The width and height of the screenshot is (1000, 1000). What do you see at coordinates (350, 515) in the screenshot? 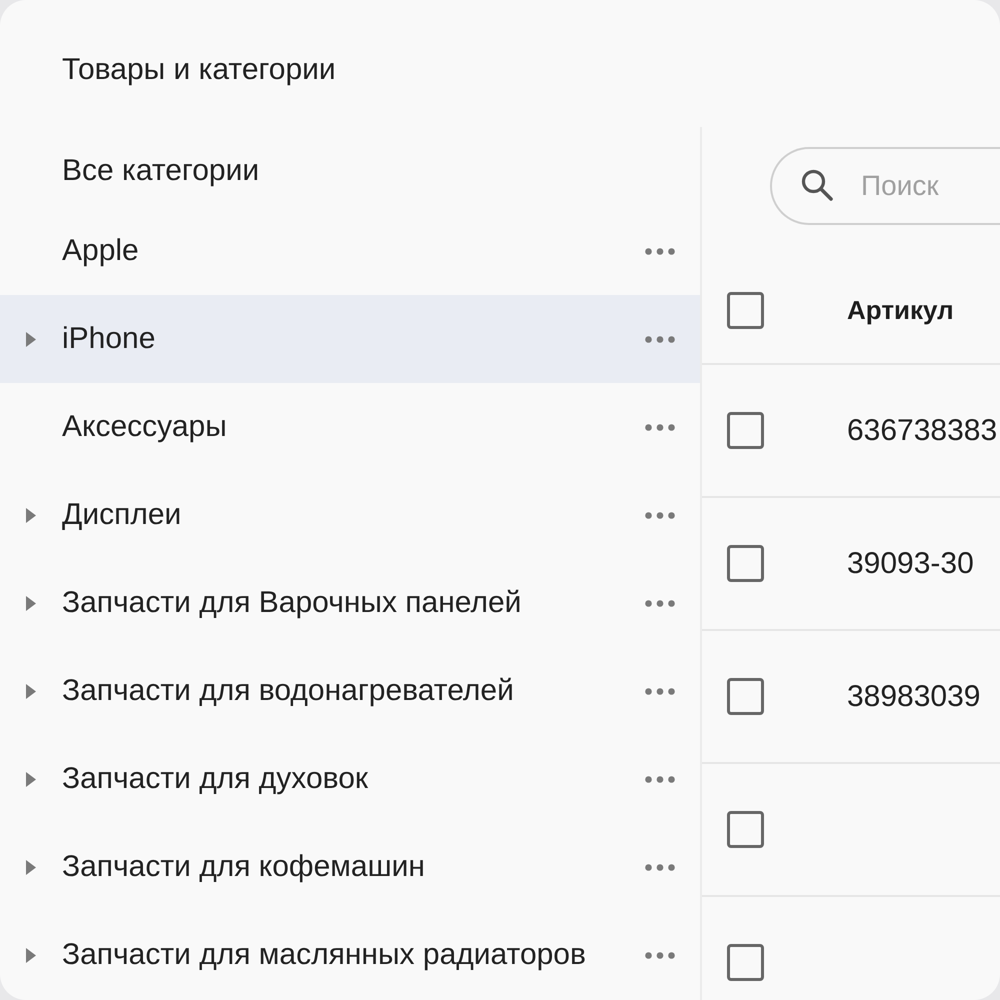
I see `sidebar-item: Дисплеи` at bounding box center [350, 515].